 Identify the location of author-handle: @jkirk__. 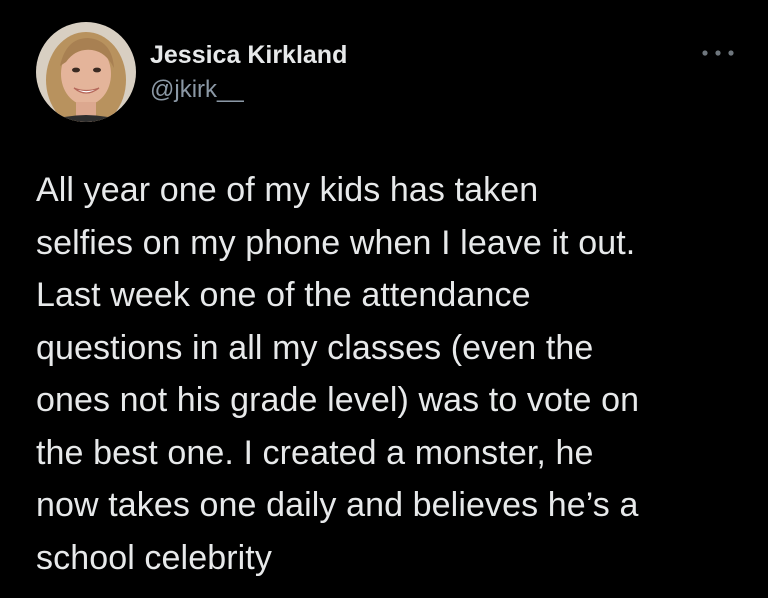
(350, 90).